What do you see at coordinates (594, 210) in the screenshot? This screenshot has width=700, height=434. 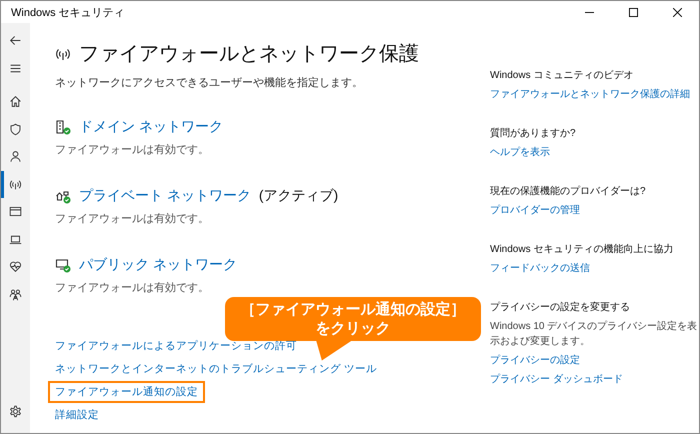 I see `help-link: プロバイダーの管理` at bounding box center [594, 210].